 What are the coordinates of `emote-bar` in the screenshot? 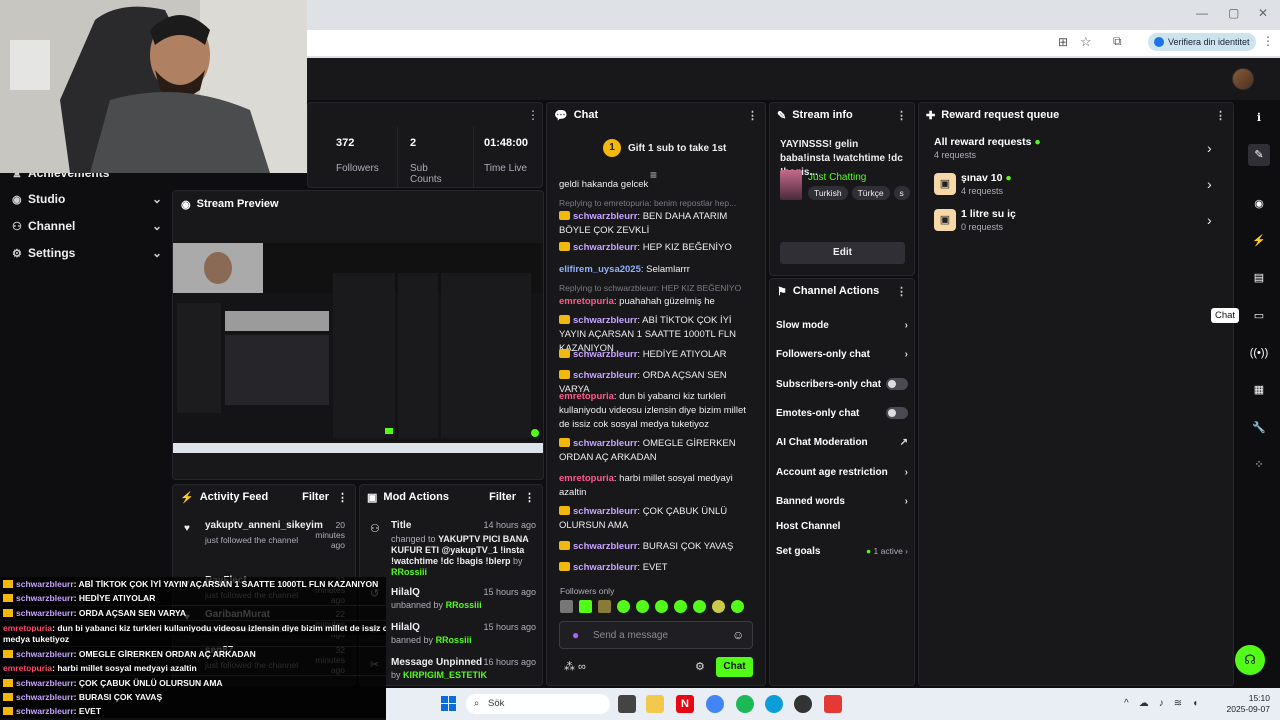 It's located at (656, 607).